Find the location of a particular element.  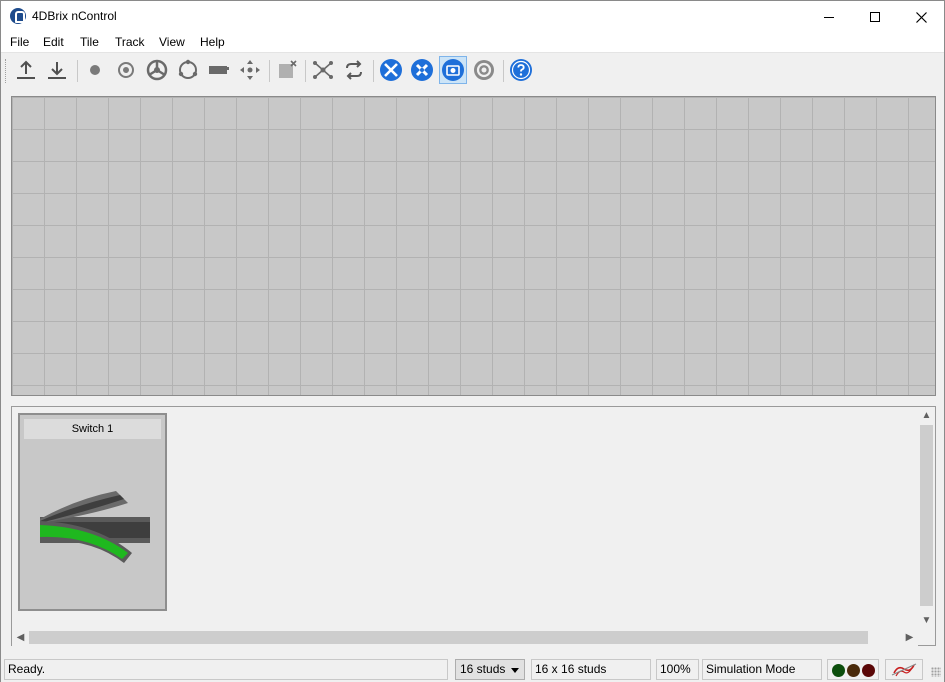

title-bar: 4DBrix nControl is located at coordinates (472, 16).